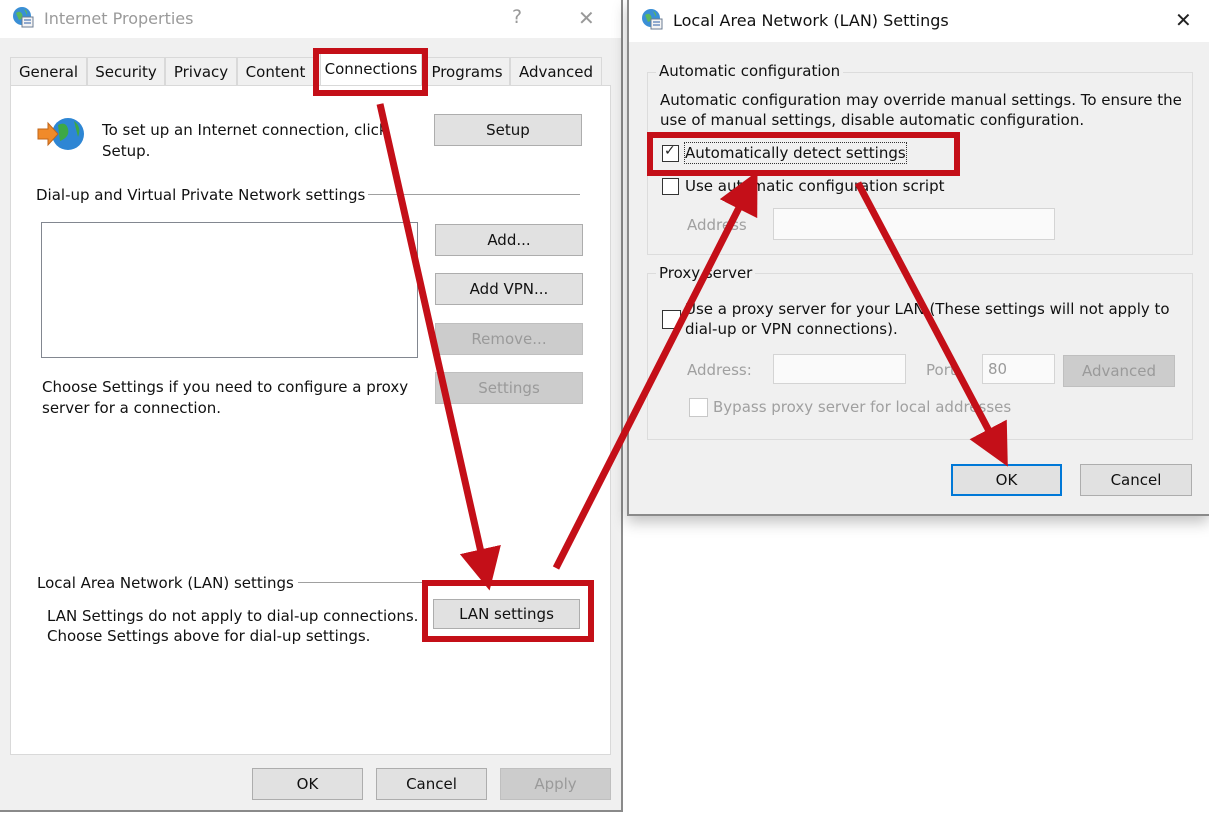 The height and width of the screenshot is (814, 1209). I want to click on arrow-auto-detect-to-ok, so click(931, 324).